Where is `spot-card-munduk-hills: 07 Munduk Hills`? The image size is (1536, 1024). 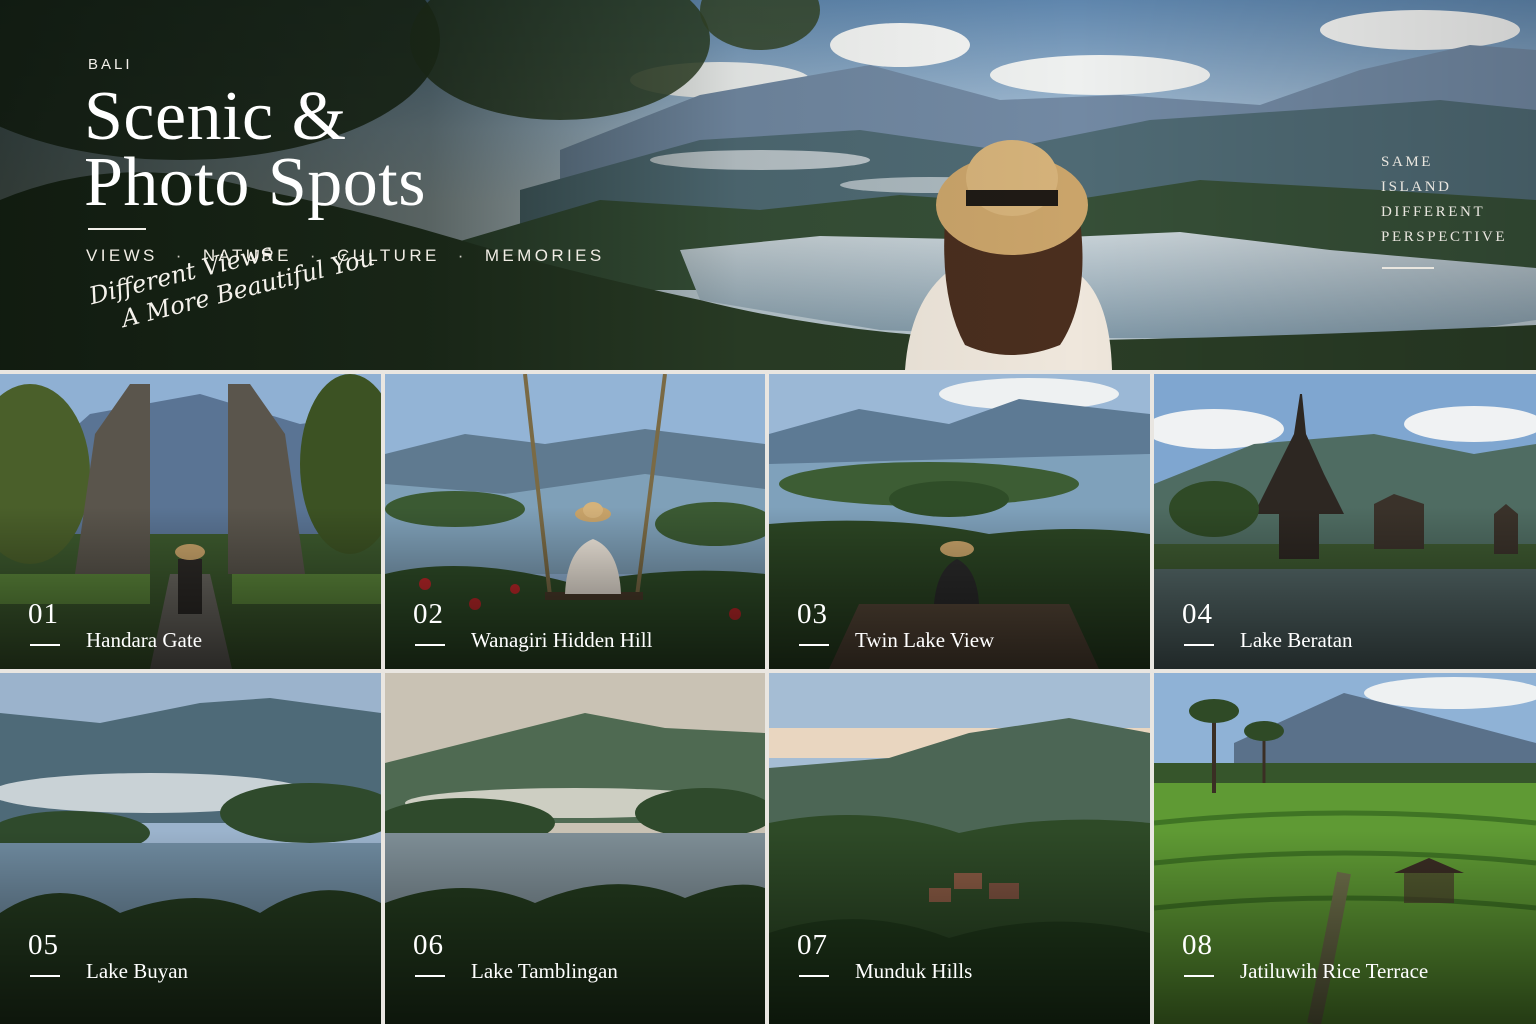
spot-card-munduk-hills: 07 Munduk Hills is located at coordinates (959, 848).